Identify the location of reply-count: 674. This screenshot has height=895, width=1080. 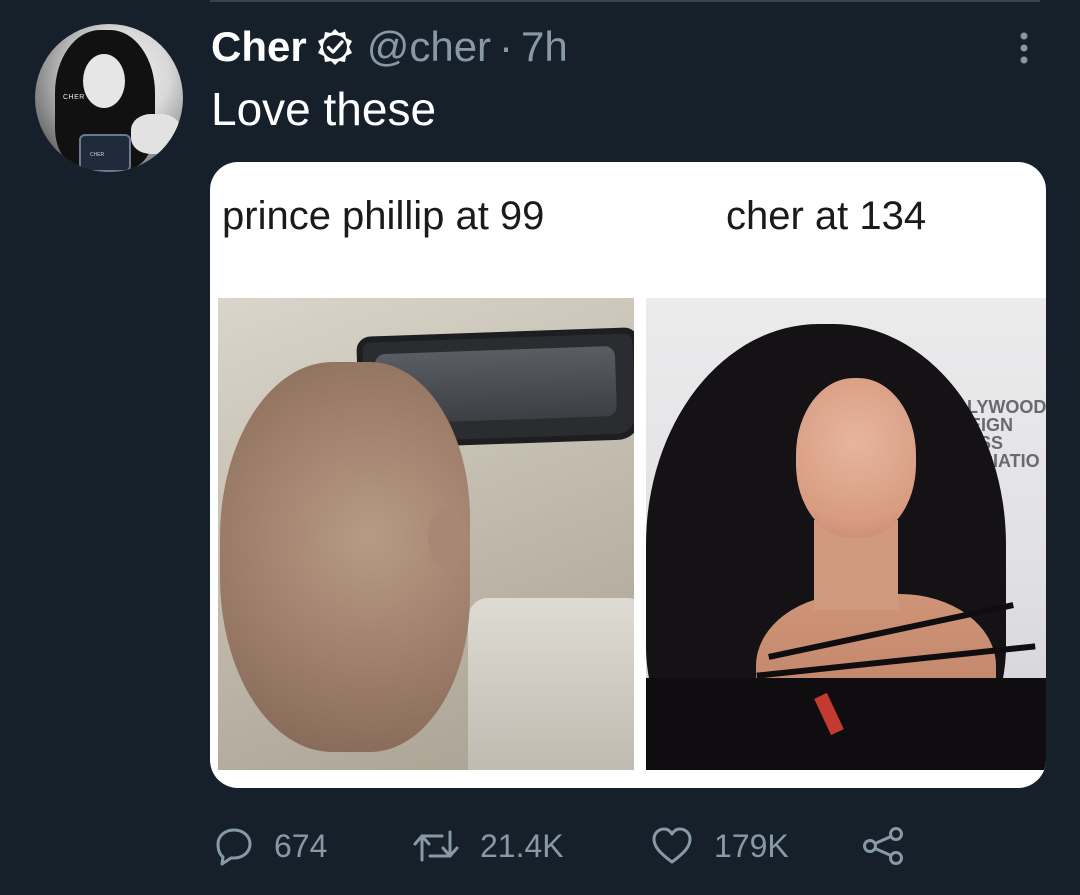
(301, 845).